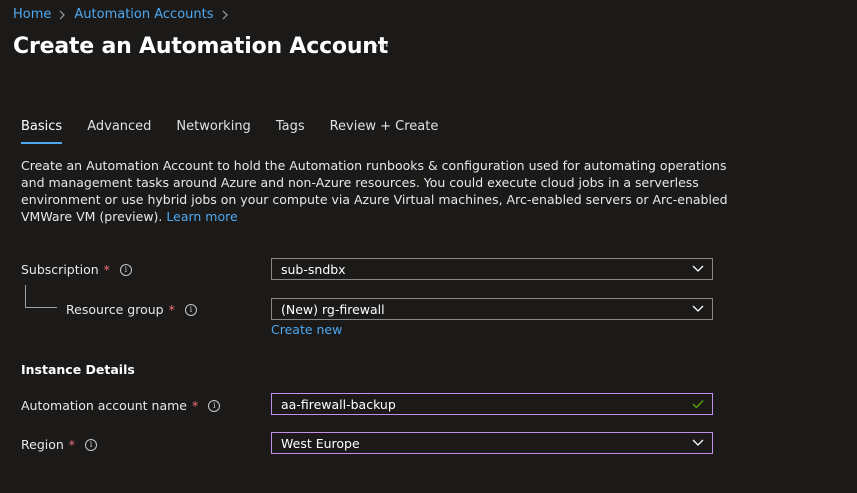 This screenshot has height=493, width=857. I want to click on region-label: Region, so click(42, 444).